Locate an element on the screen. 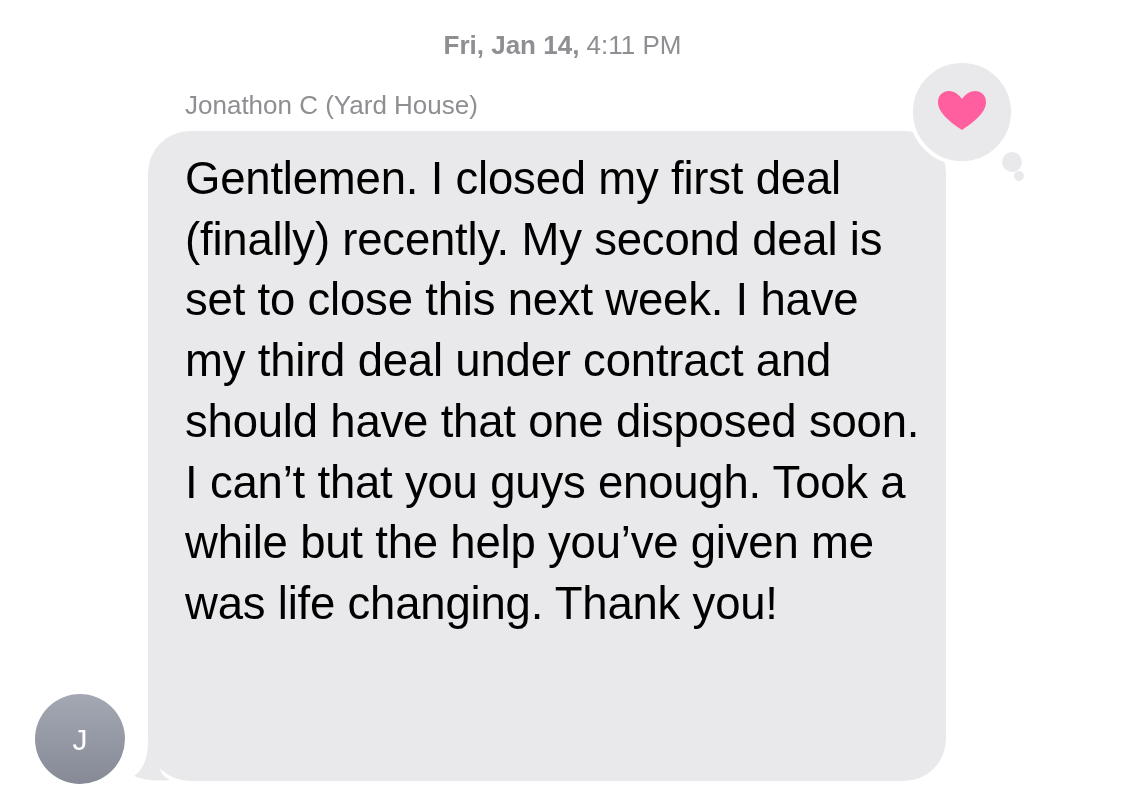 This screenshot has width=1125, height=803. avatar: J is located at coordinates (80, 739).